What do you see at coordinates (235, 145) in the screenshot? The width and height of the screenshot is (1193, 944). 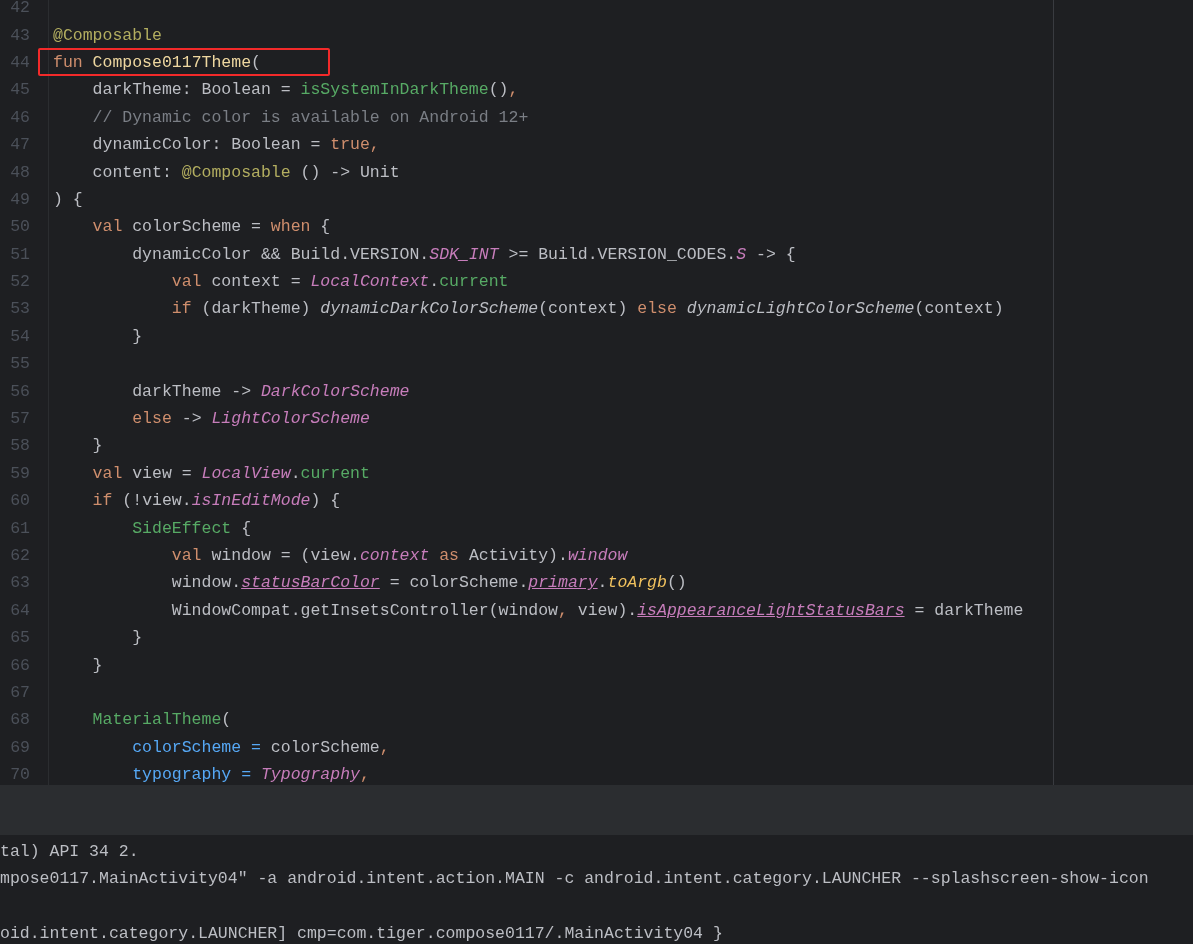 I see `code-line: dynamicColor: Boolean = true,` at bounding box center [235, 145].